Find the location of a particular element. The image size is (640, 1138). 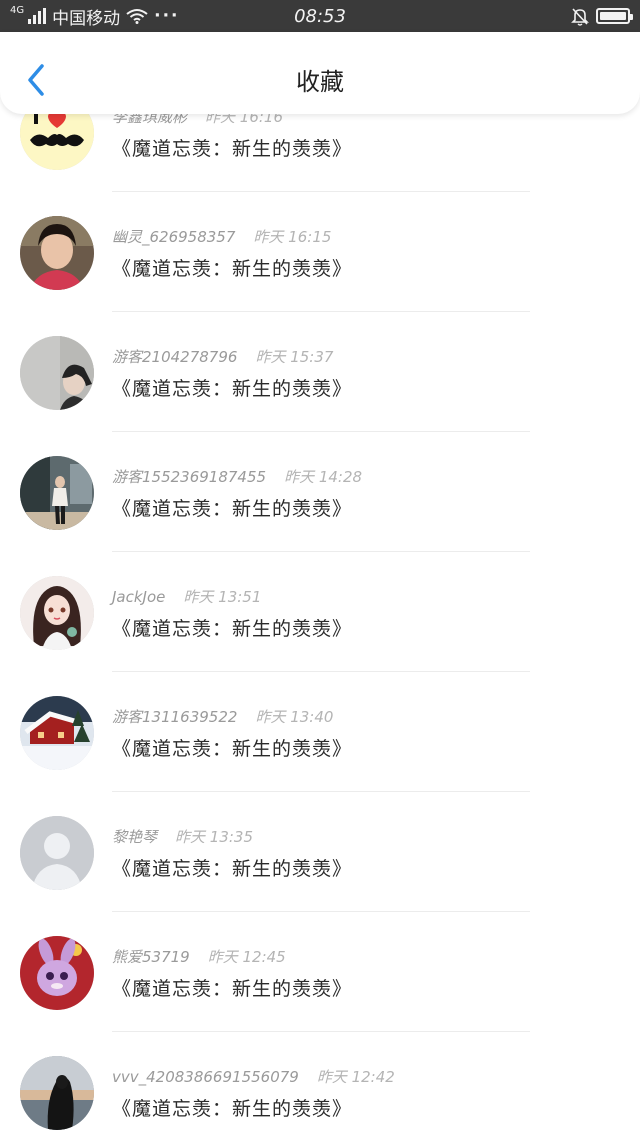

timestamp: 昨天 13:35 is located at coordinates (214, 837).